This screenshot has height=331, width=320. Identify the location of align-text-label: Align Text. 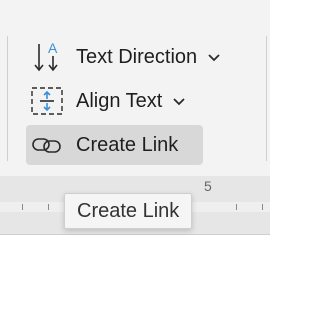
(119, 100).